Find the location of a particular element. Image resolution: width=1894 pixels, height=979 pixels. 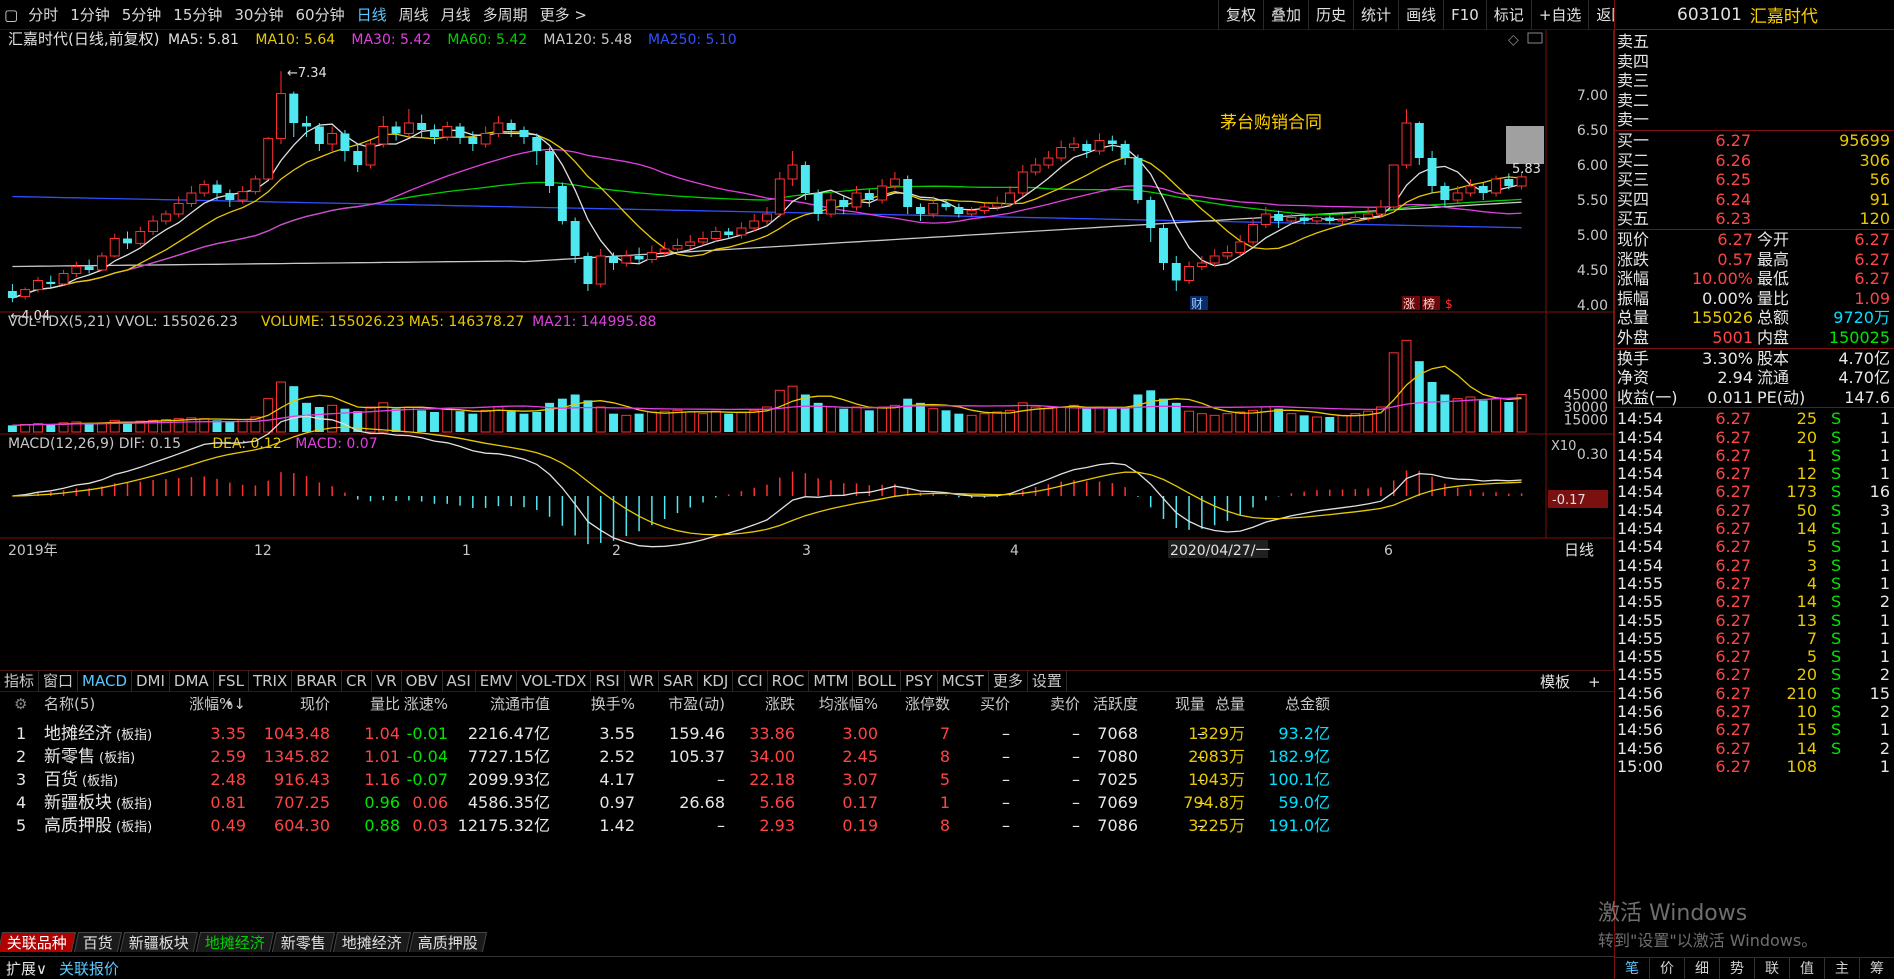

indicator-tab-9: VR is located at coordinates (387, 681).